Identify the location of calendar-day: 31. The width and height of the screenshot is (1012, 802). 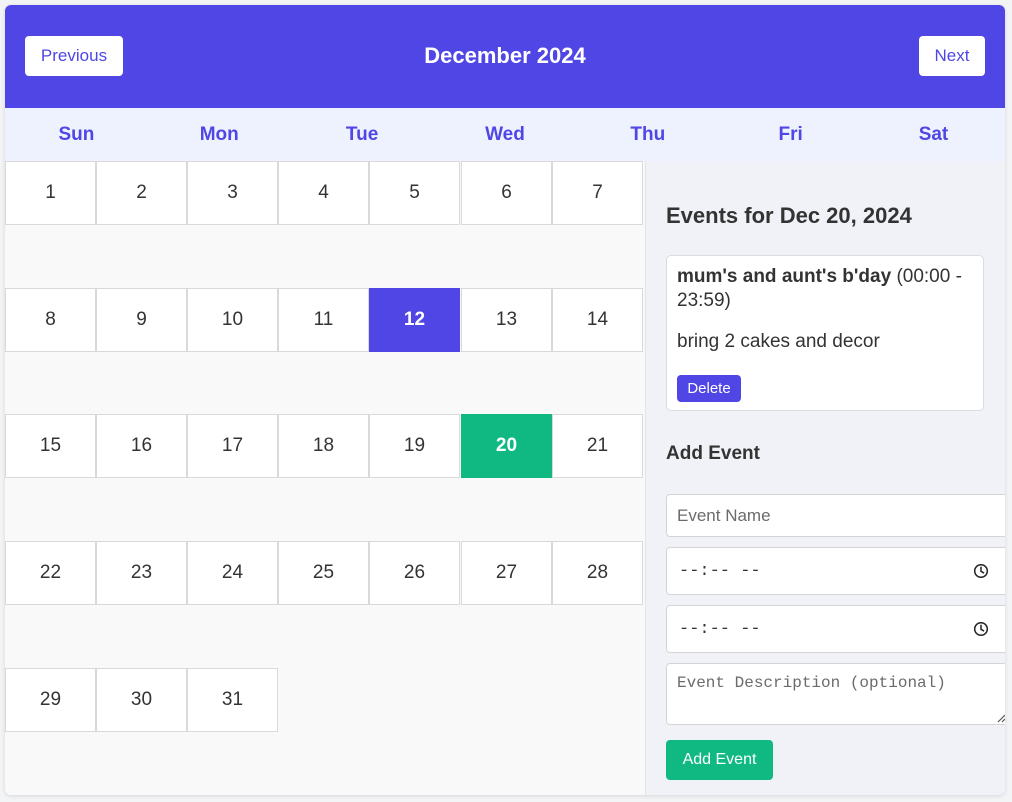
(232, 700).